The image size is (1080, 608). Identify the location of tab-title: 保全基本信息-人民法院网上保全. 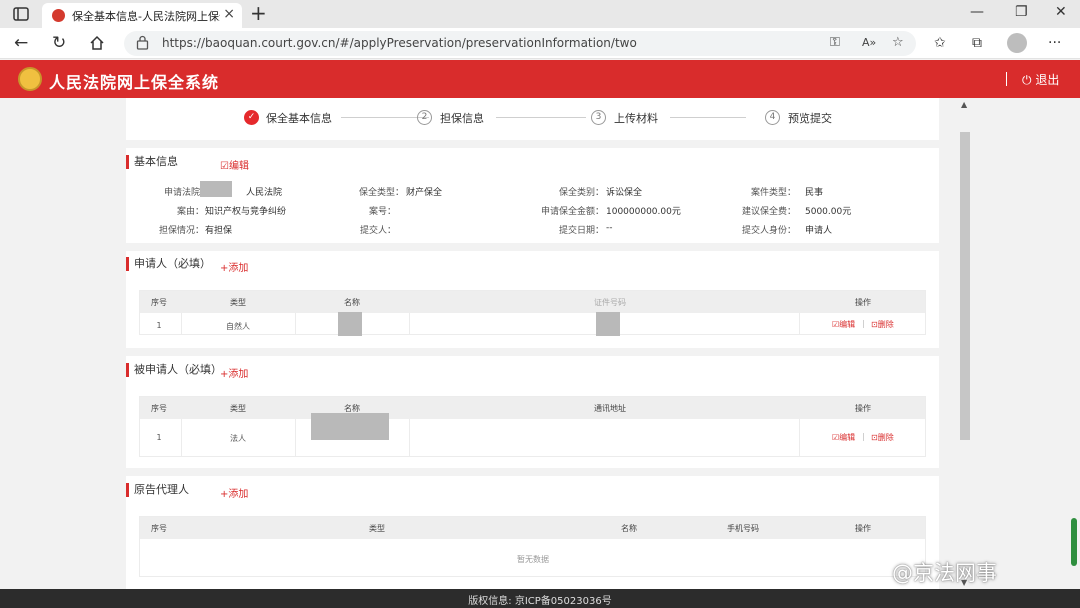
(146, 16).